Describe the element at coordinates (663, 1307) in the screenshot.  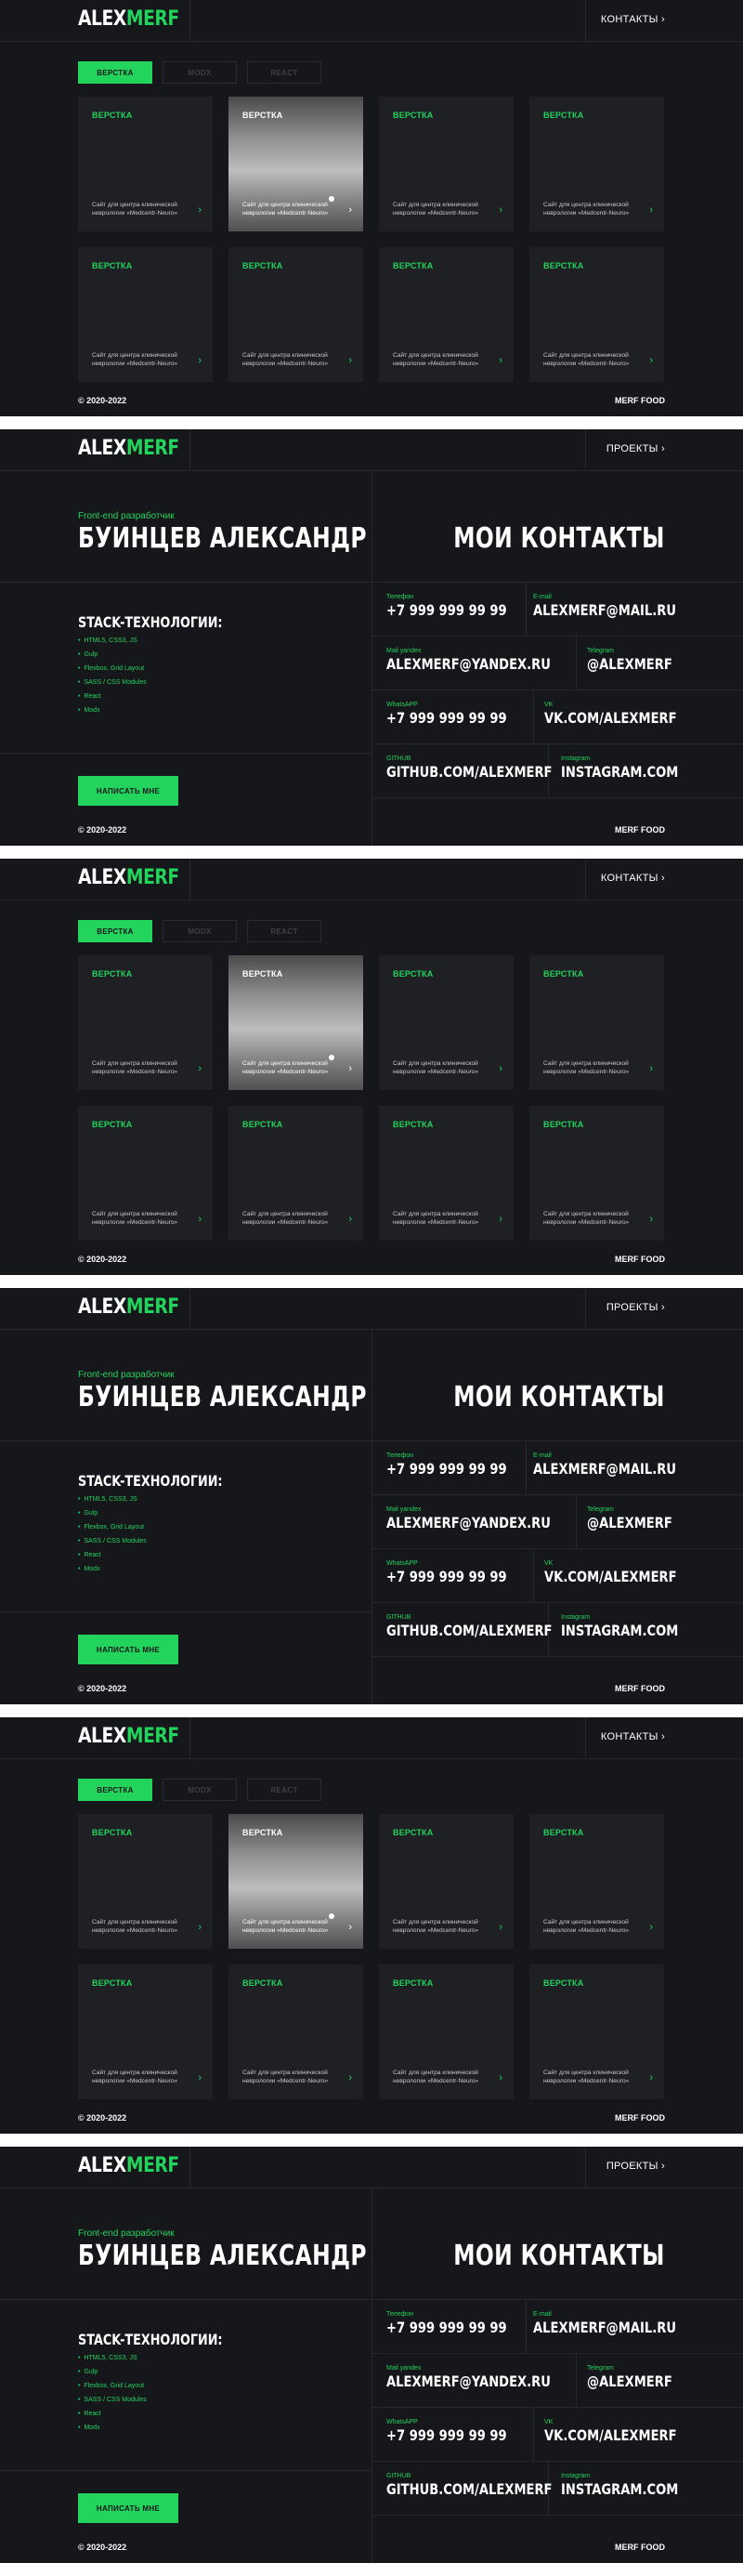
I see `chevron-right-icon: ›` at that location.